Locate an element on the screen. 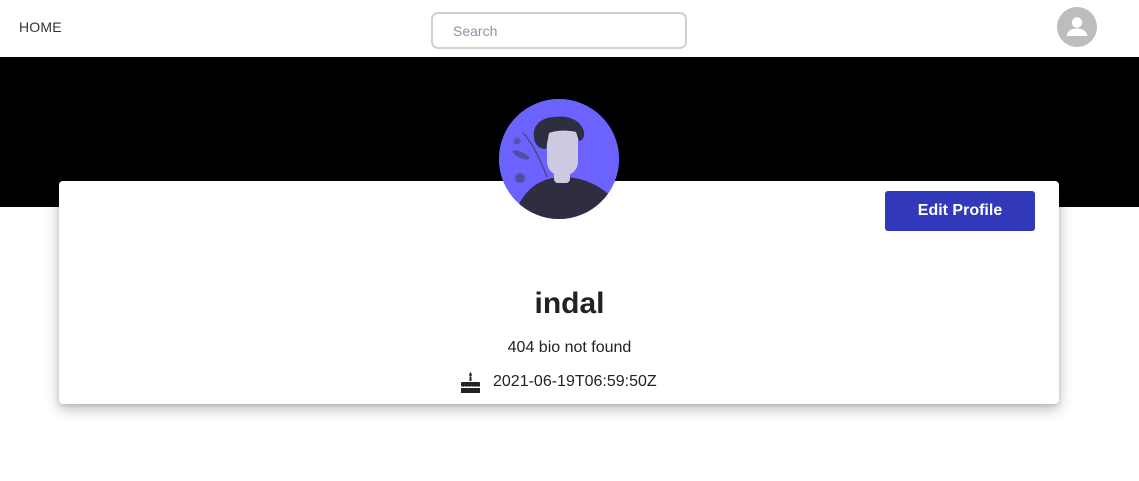 This screenshot has width=1139, height=481. search-box is located at coordinates (559, 30).